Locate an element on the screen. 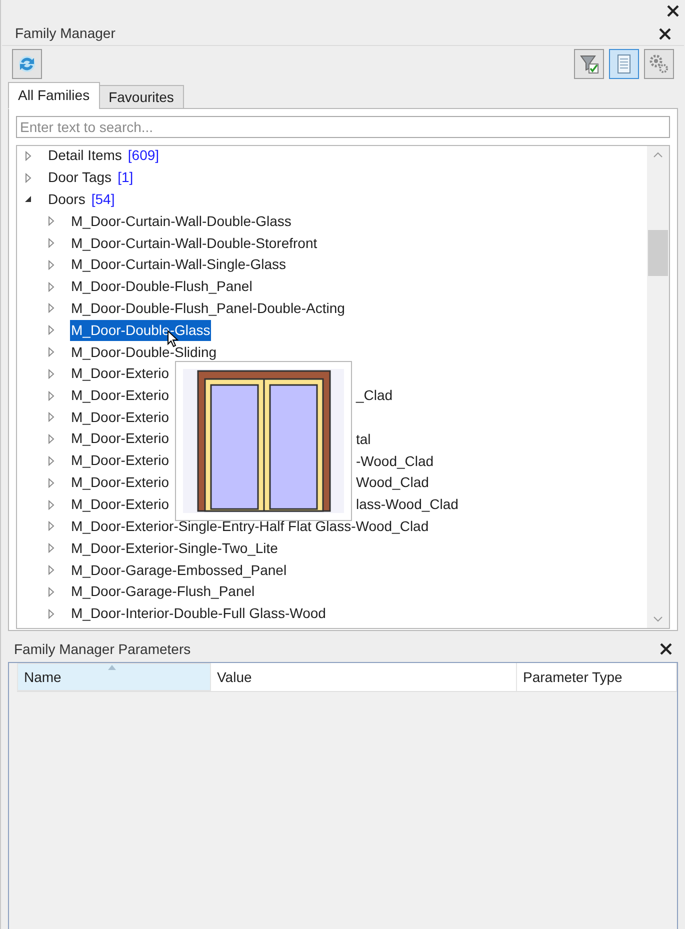 The width and height of the screenshot is (685, 929). refresh-icon is located at coordinates (27, 64).